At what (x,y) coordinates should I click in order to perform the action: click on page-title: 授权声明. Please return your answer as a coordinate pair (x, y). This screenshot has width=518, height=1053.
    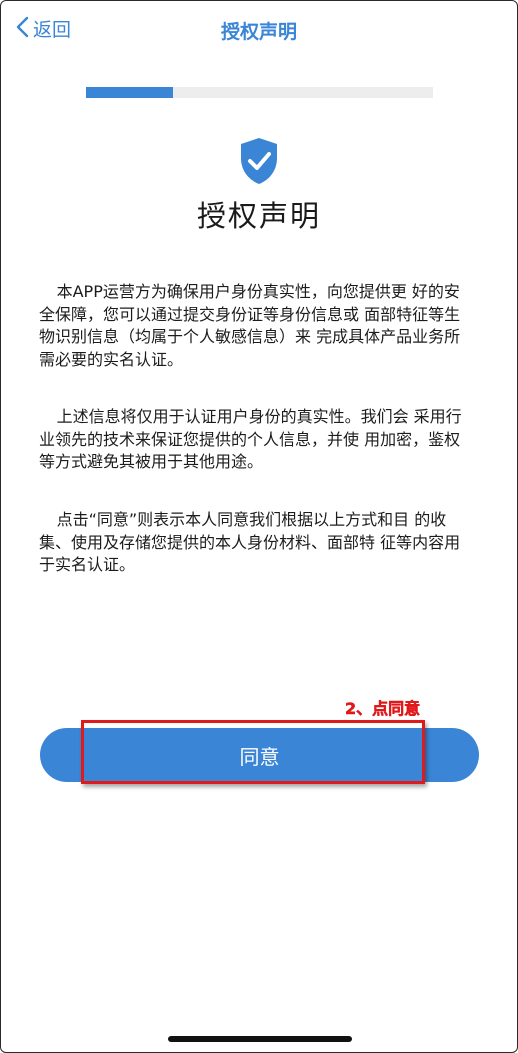
    Looking at the image, I should click on (258, 32).